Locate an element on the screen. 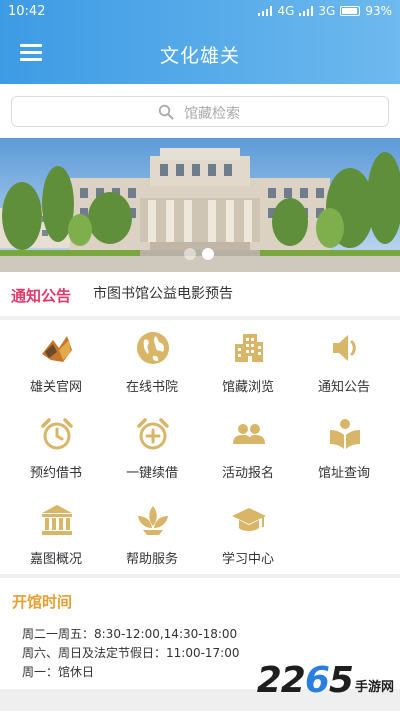  feature-label: 活动报名 is located at coordinates (247, 473).